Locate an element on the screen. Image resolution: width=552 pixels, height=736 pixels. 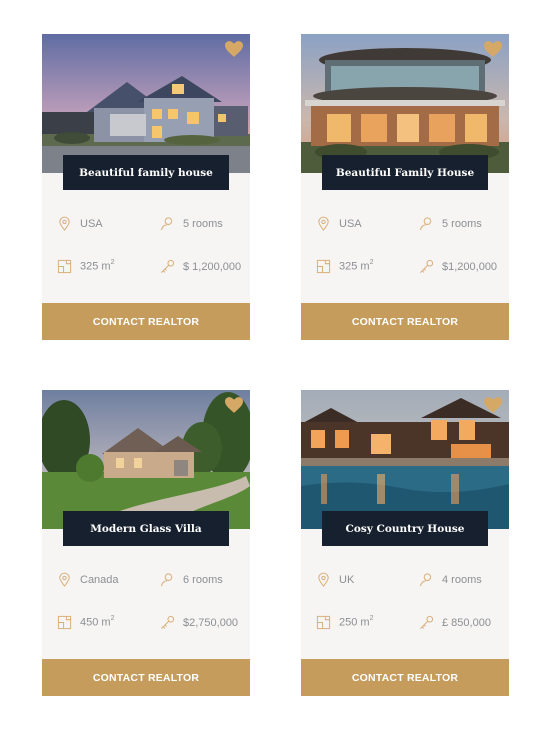
area-value: 450 m2 is located at coordinates (97, 622).